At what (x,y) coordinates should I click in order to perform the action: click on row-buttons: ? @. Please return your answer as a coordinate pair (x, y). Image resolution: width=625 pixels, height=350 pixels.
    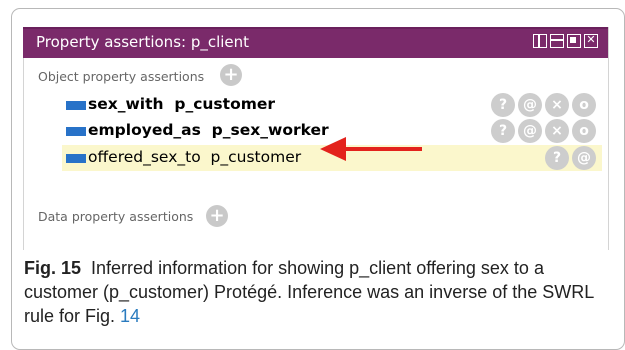
    Looking at the image, I should click on (570, 158).